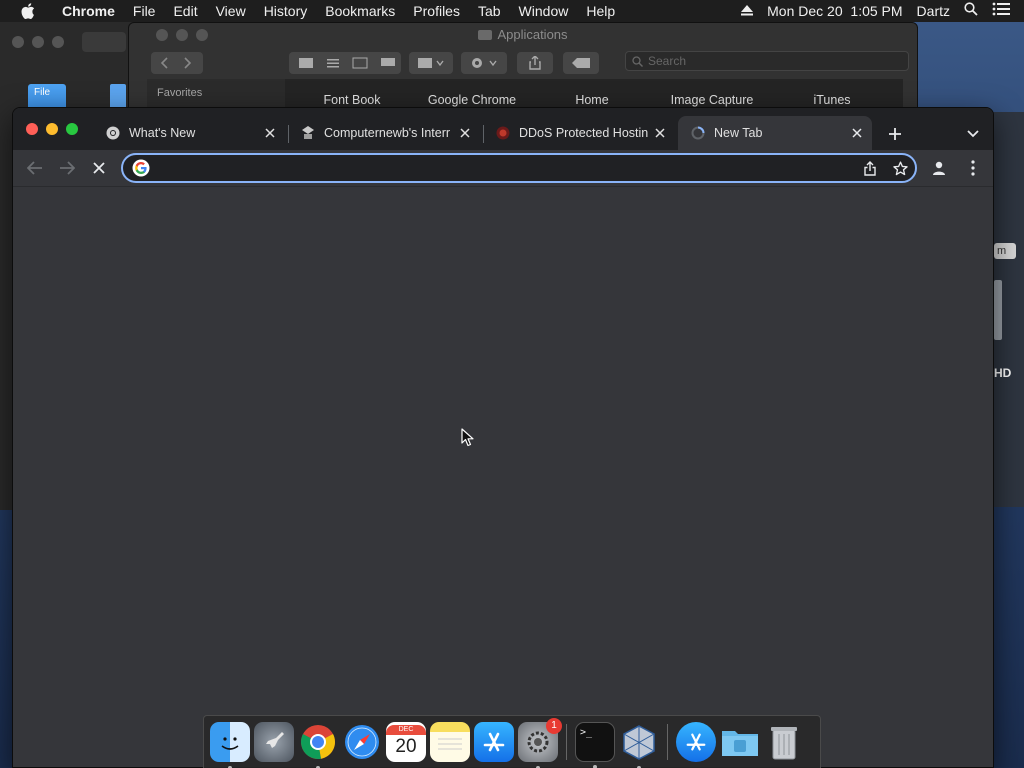 This screenshot has height=768, width=1024. I want to click on menubar-user: Dartz, so click(933, 11).